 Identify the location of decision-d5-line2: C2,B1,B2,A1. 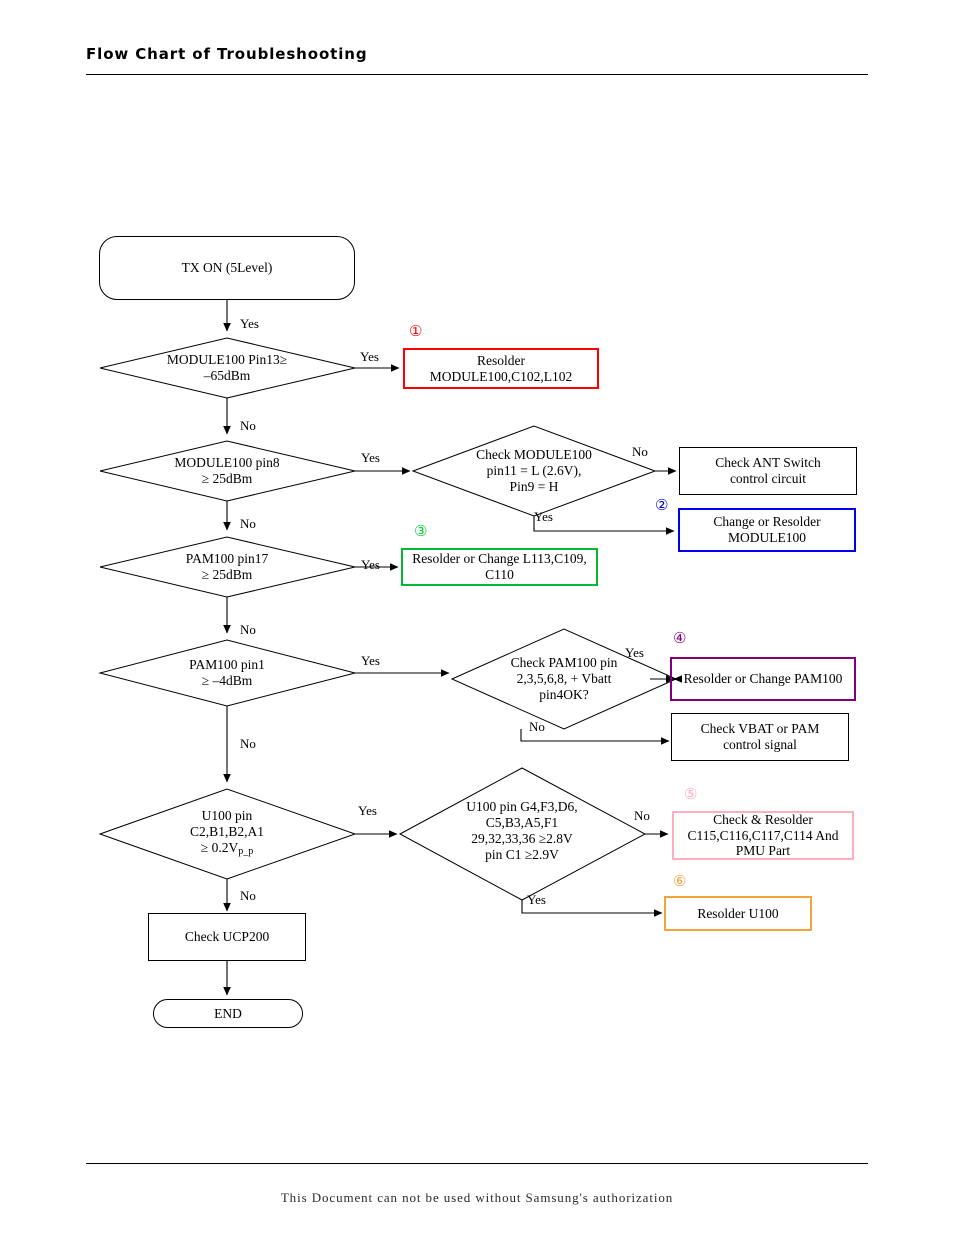
(227, 832).